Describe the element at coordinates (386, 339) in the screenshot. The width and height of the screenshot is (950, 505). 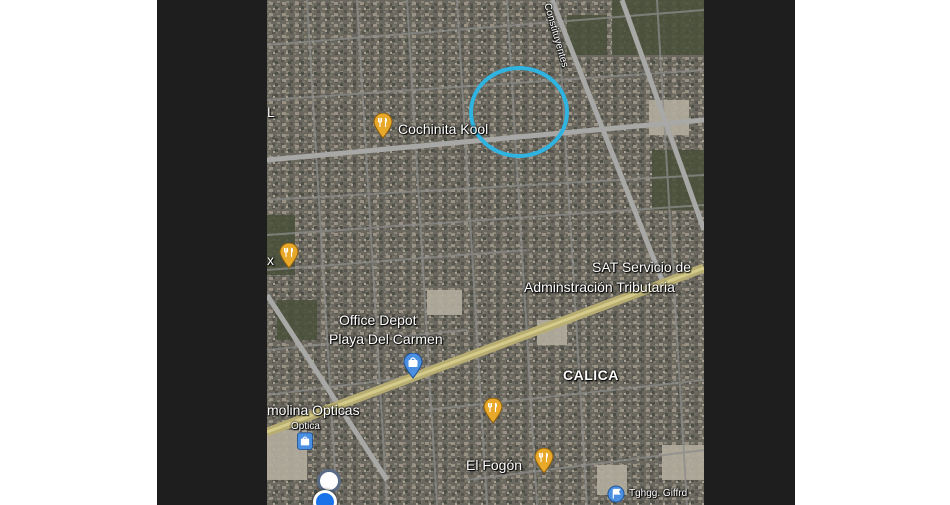
I see `poi-label-office-depot-line2: Playa Del Carmen` at that location.